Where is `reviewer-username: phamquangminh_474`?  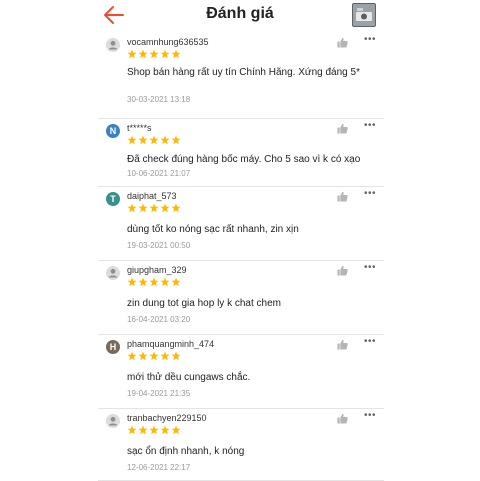 reviewer-username: phamquangminh_474 is located at coordinates (171, 344).